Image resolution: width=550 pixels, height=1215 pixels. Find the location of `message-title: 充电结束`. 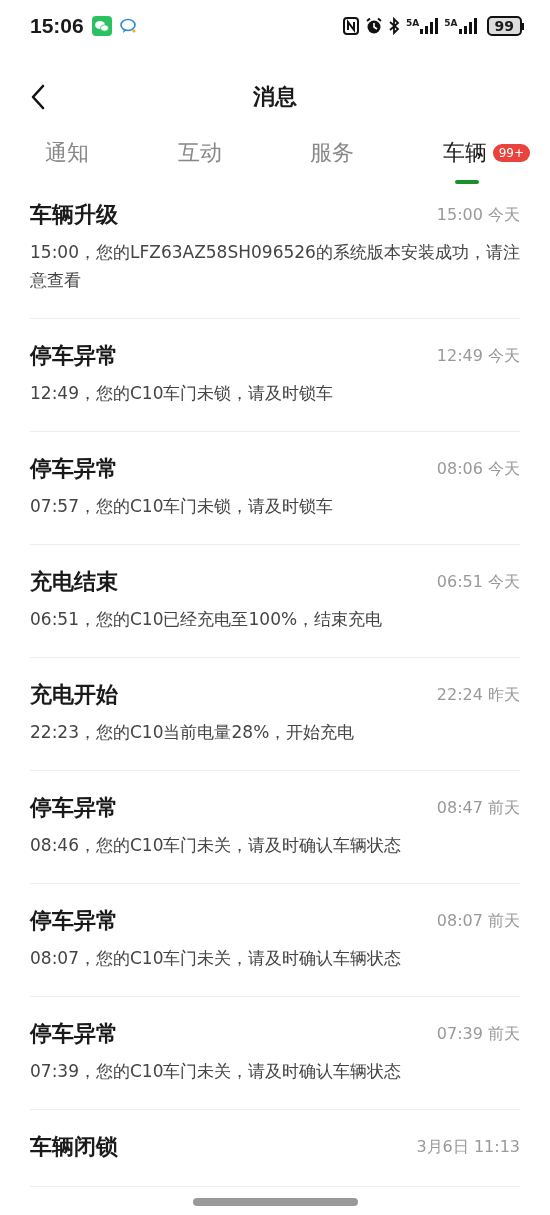

message-title: 充电结束 is located at coordinates (74, 582).